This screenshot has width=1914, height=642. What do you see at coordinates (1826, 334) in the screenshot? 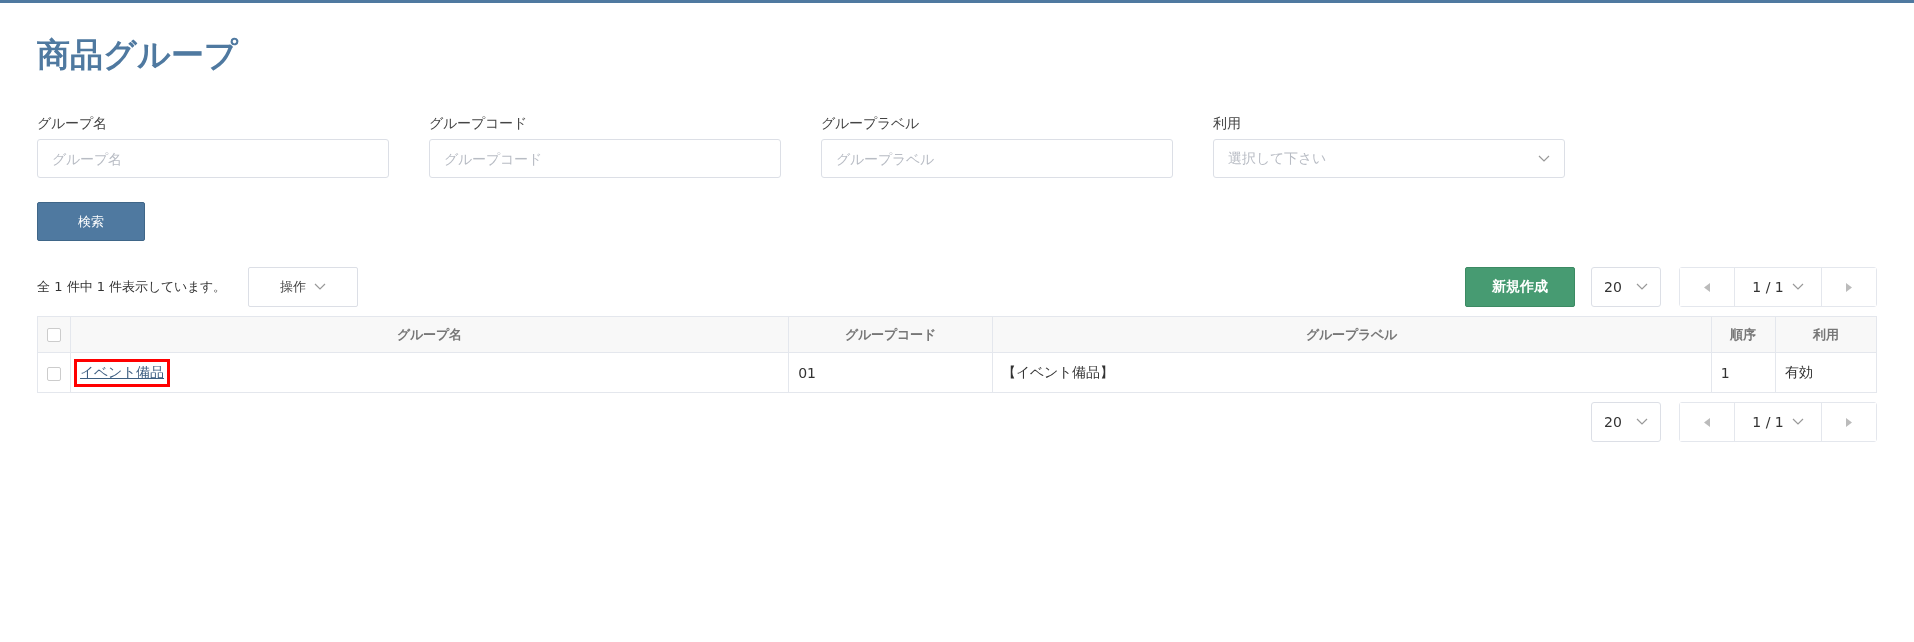
I see `column-header: 利用` at bounding box center [1826, 334].